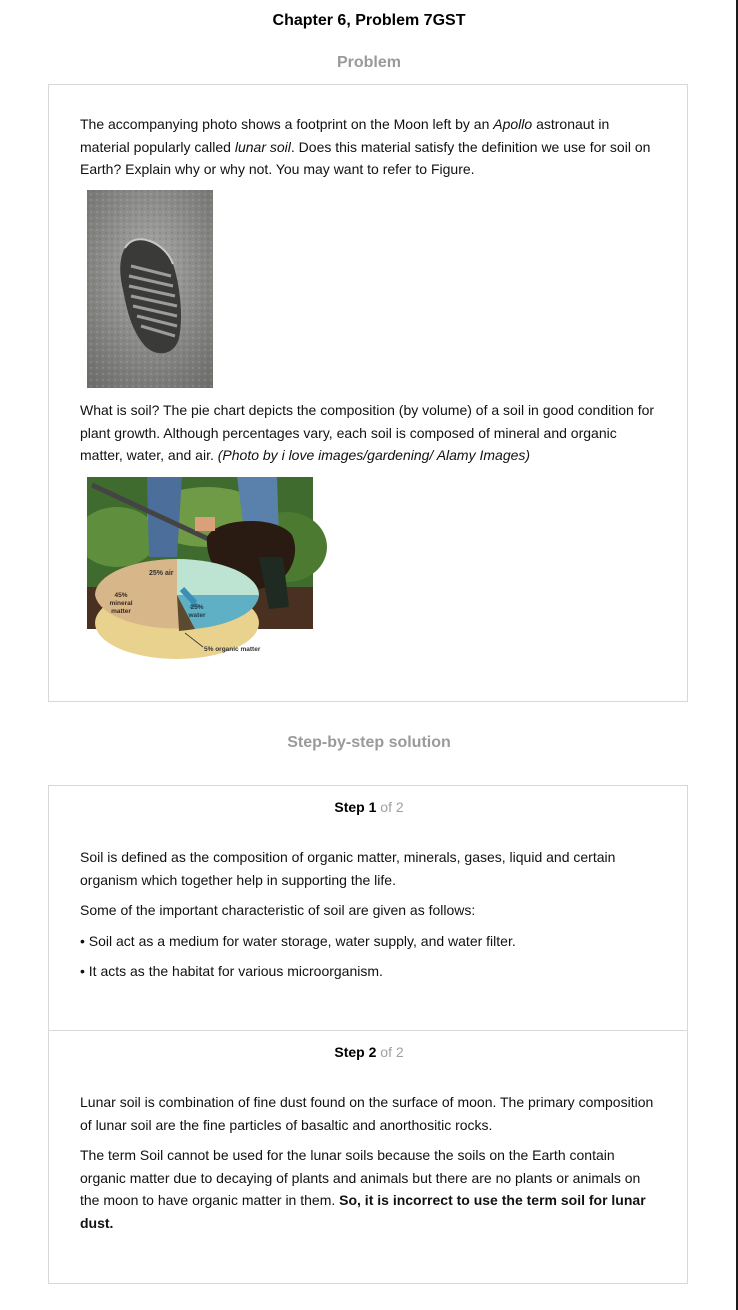 The image size is (738, 1310). Describe the element at coordinates (368, 62) in the screenshot. I see `problem-heading: Problem` at that location.